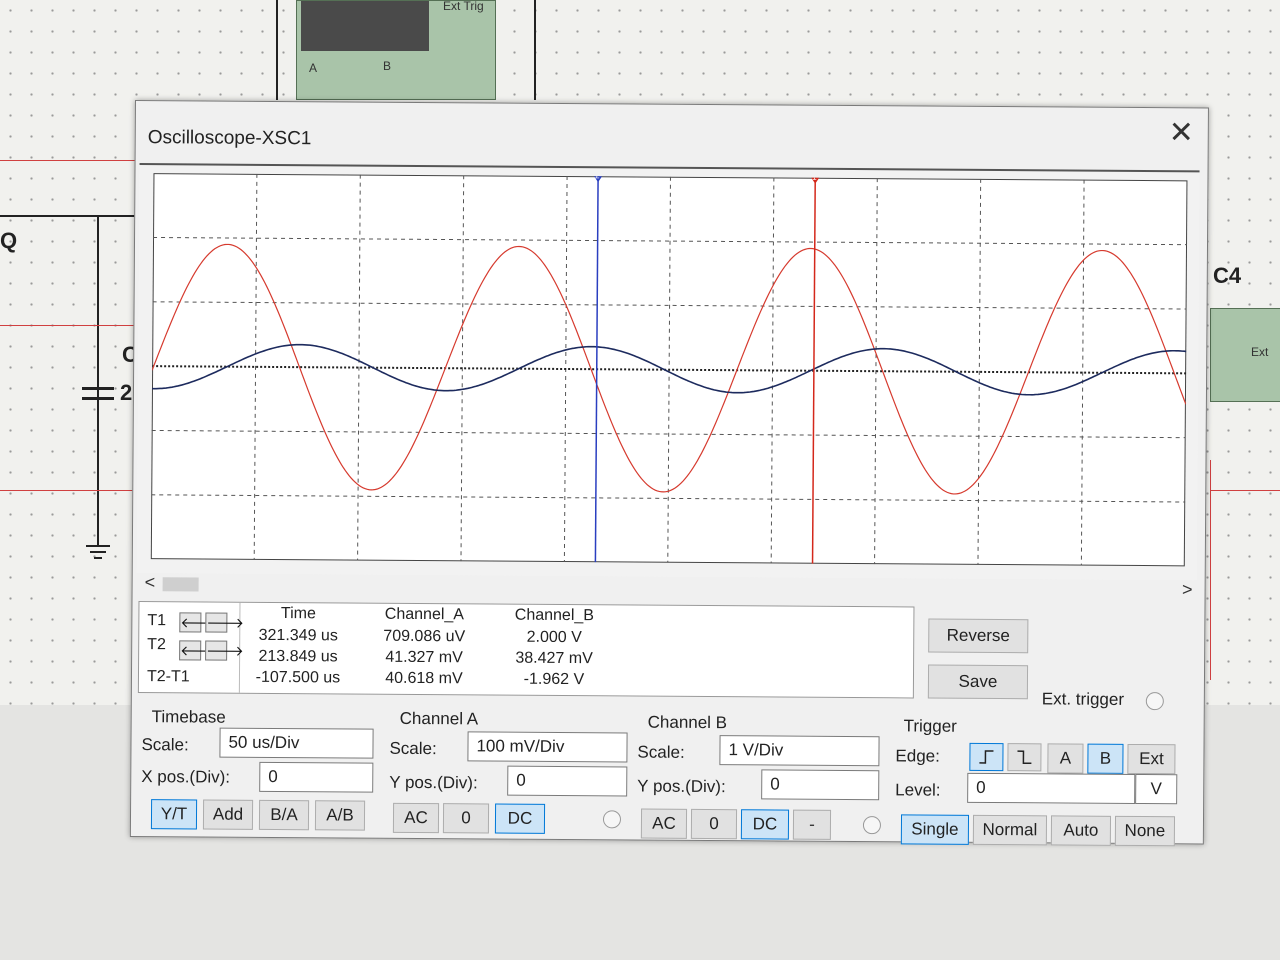 The image size is (1280, 960). What do you see at coordinates (340, 815) in the screenshot?
I see `mode-a-over-b-button: A/B` at bounding box center [340, 815].